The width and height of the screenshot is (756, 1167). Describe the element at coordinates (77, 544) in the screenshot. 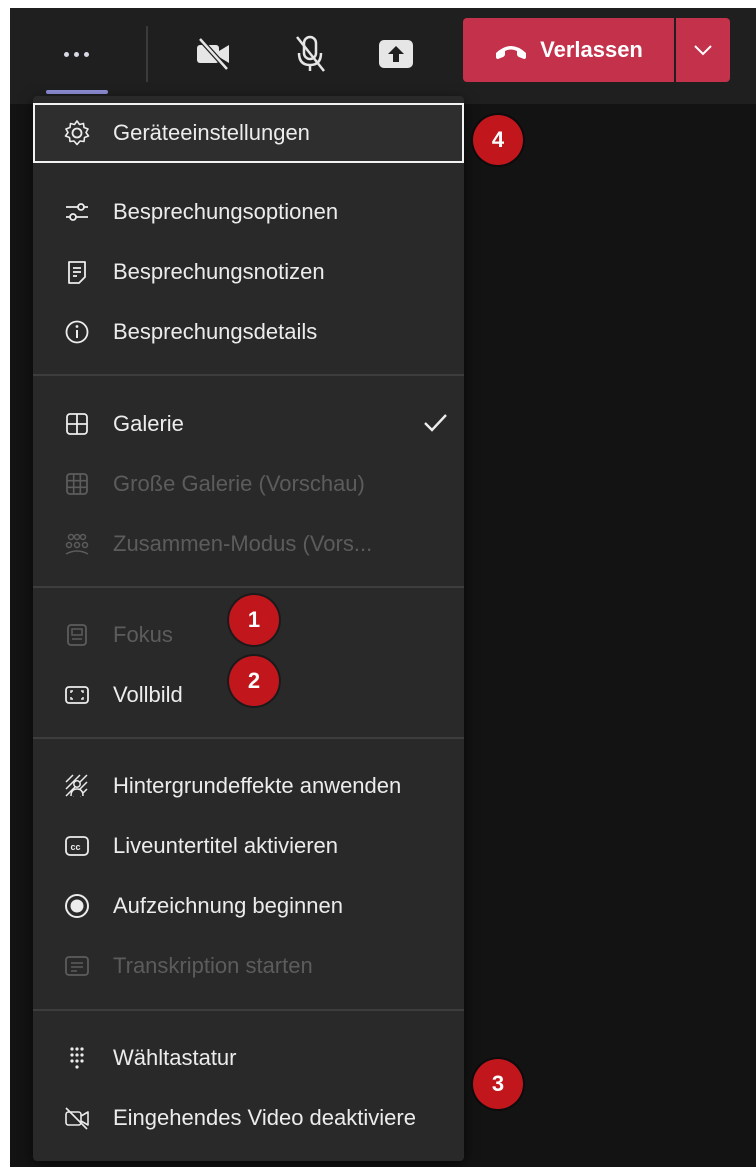

I see `together-mode-icon` at that location.